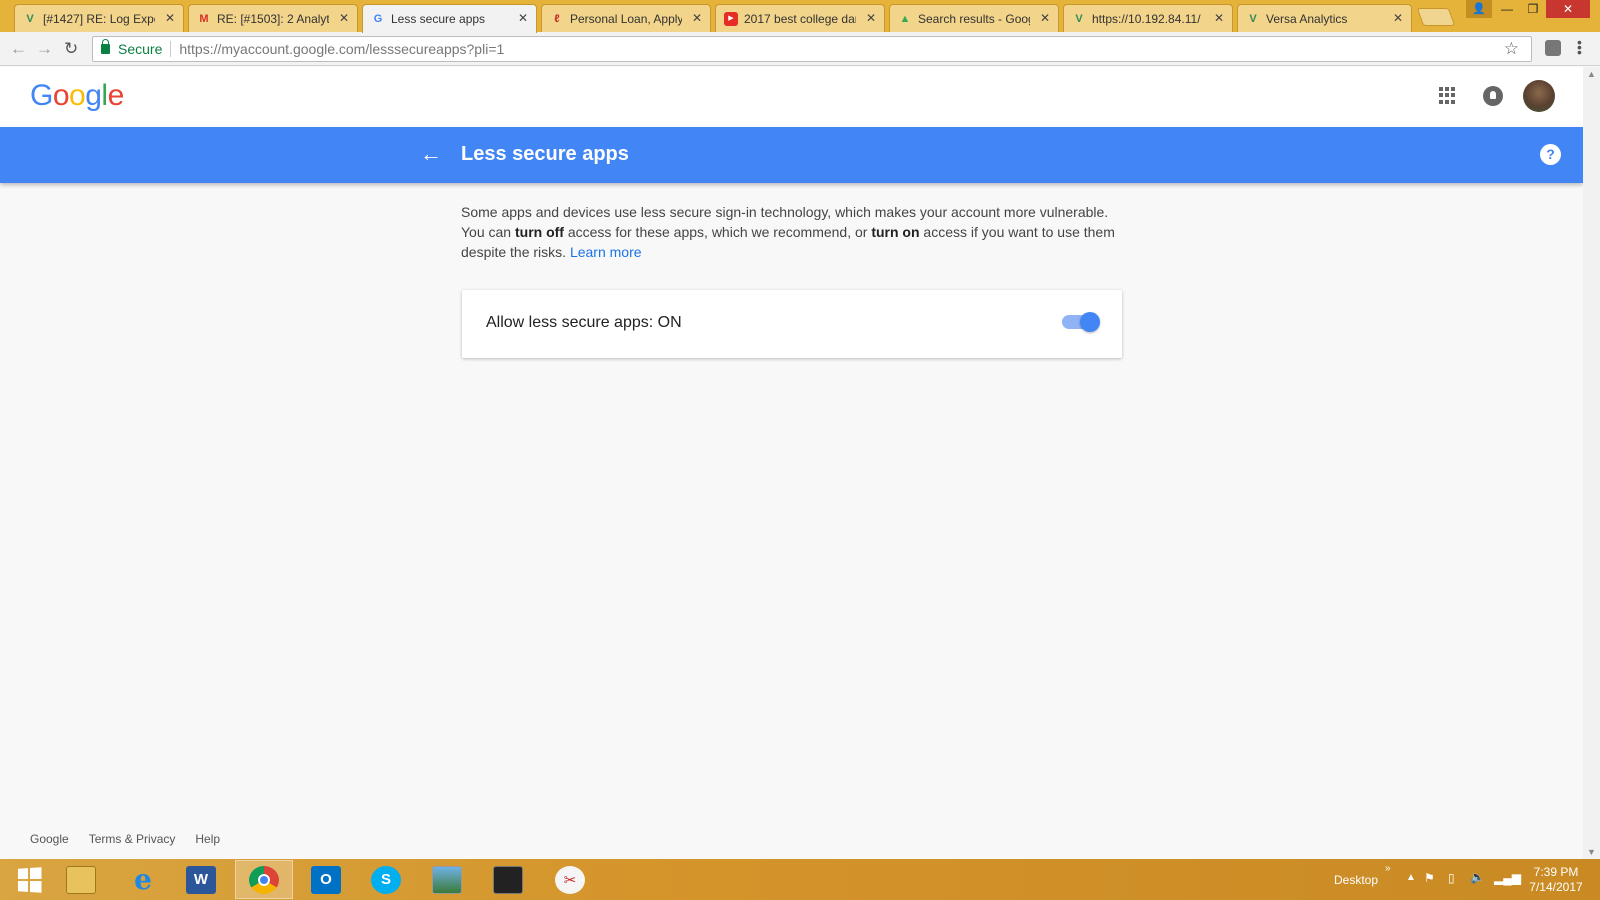 This screenshot has height=900, width=1600. I want to click on tab-less-secure-apps: G Less secure apps ✕, so click(449, 18).